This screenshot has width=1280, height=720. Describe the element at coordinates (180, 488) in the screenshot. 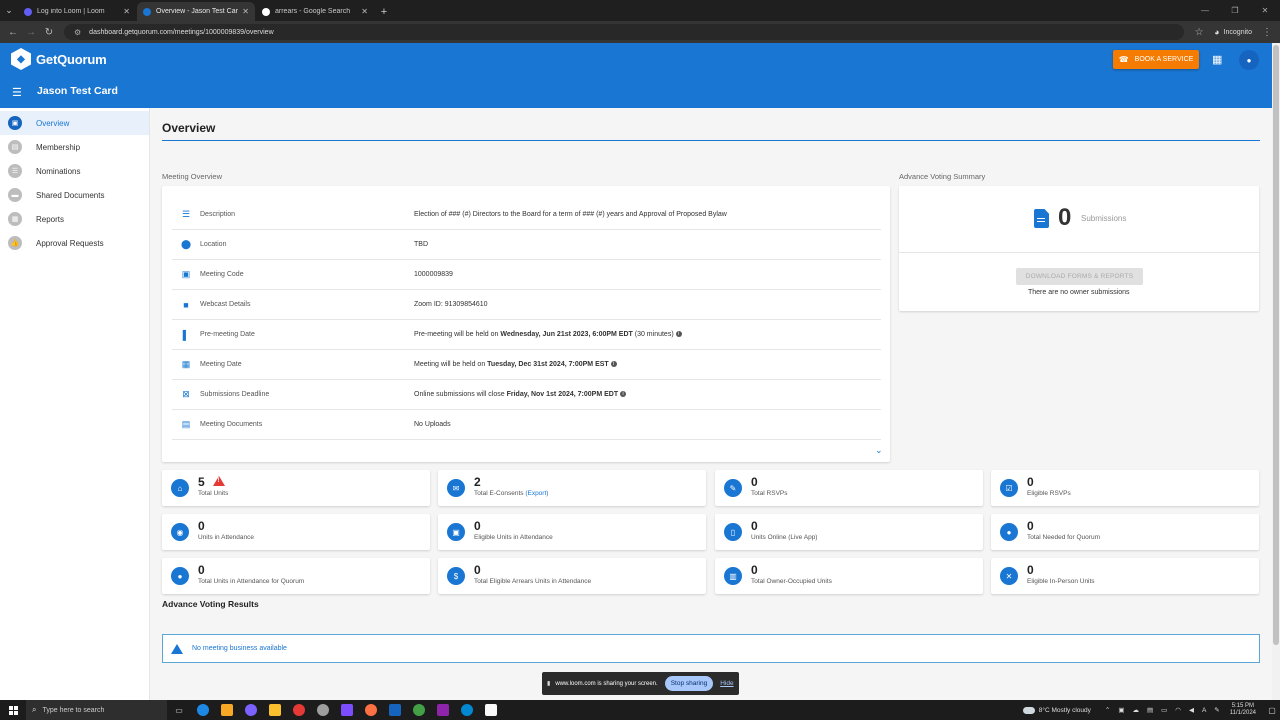

I see `home-icon: ⌂` at that location.